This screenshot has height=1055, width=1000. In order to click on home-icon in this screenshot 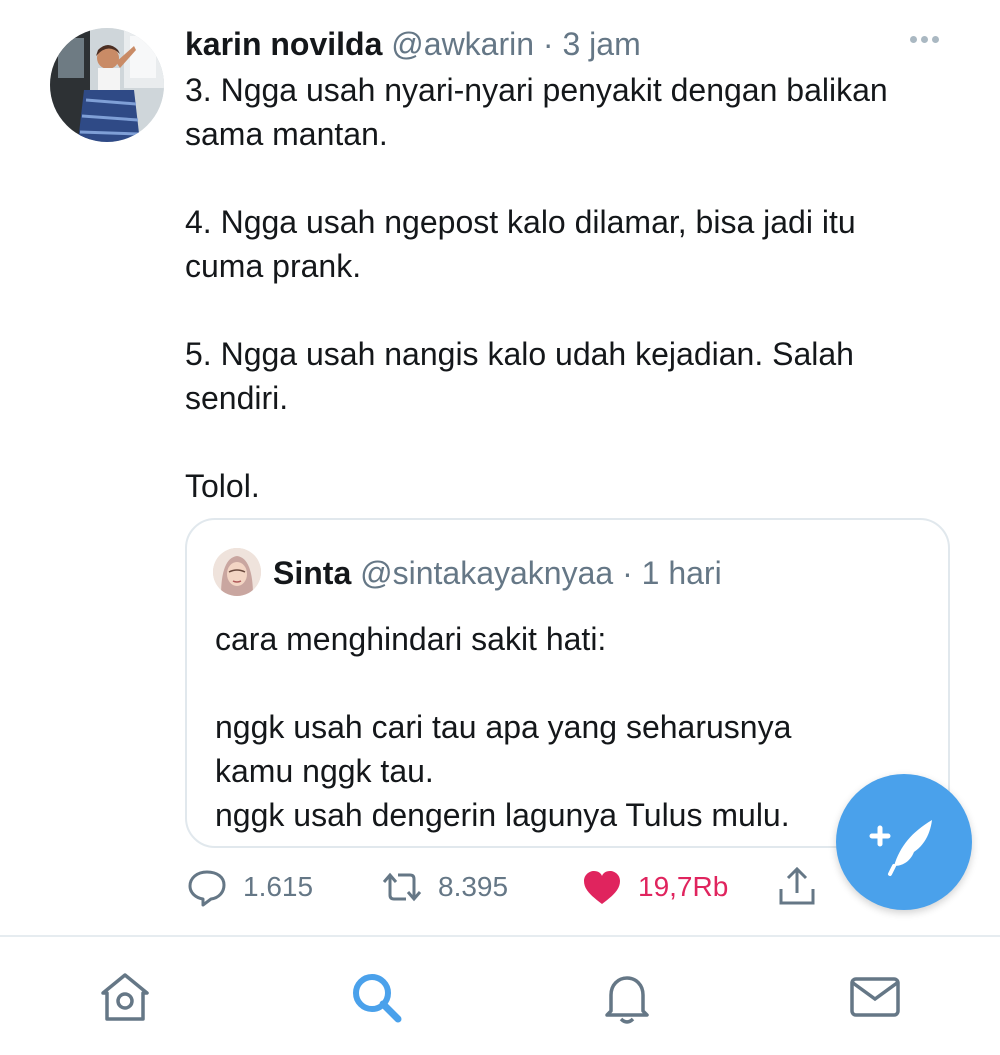, I will do `click(125, 997)`.